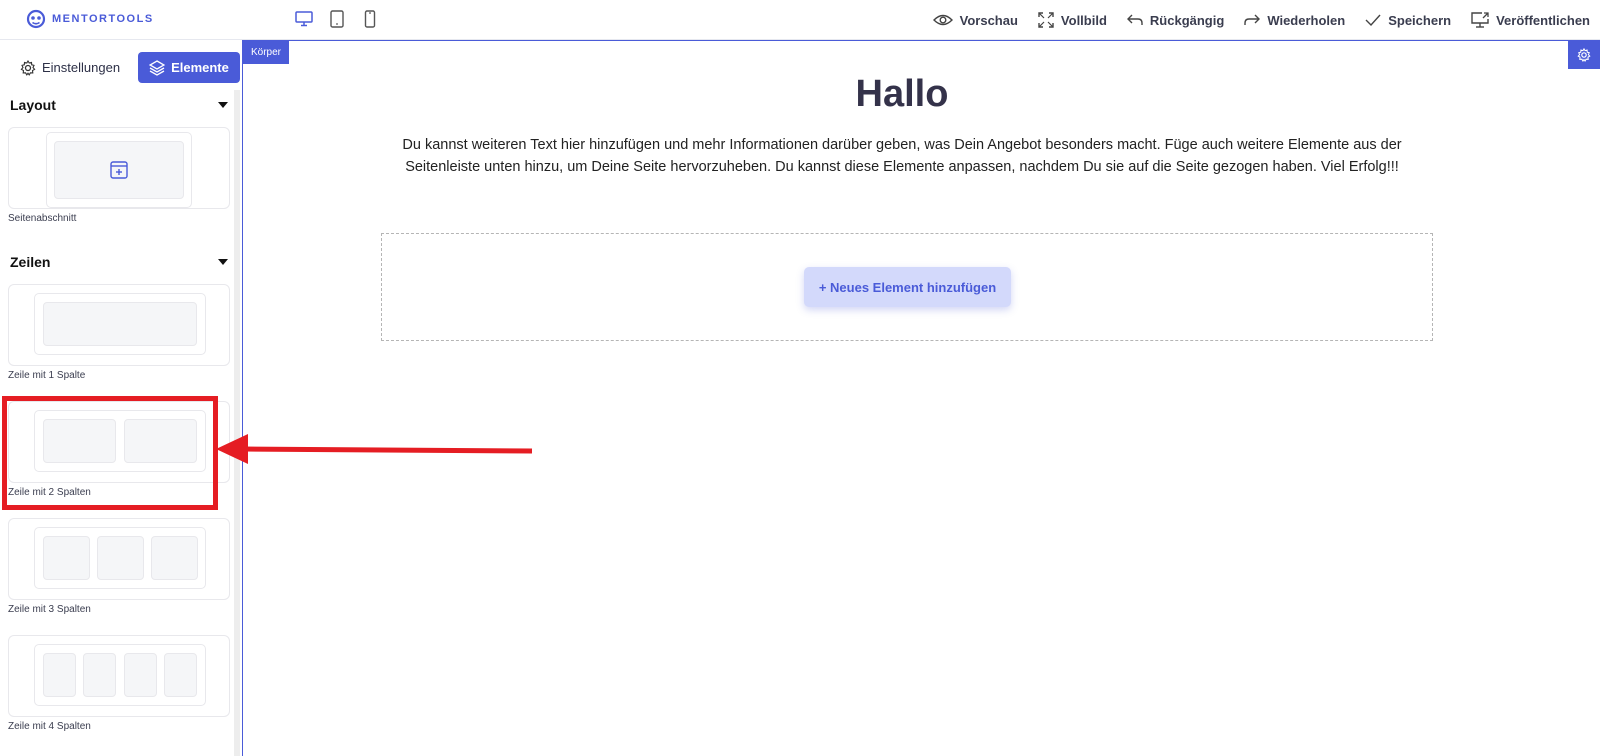  I want to click on body-tag: Körper, so click(266, 52).